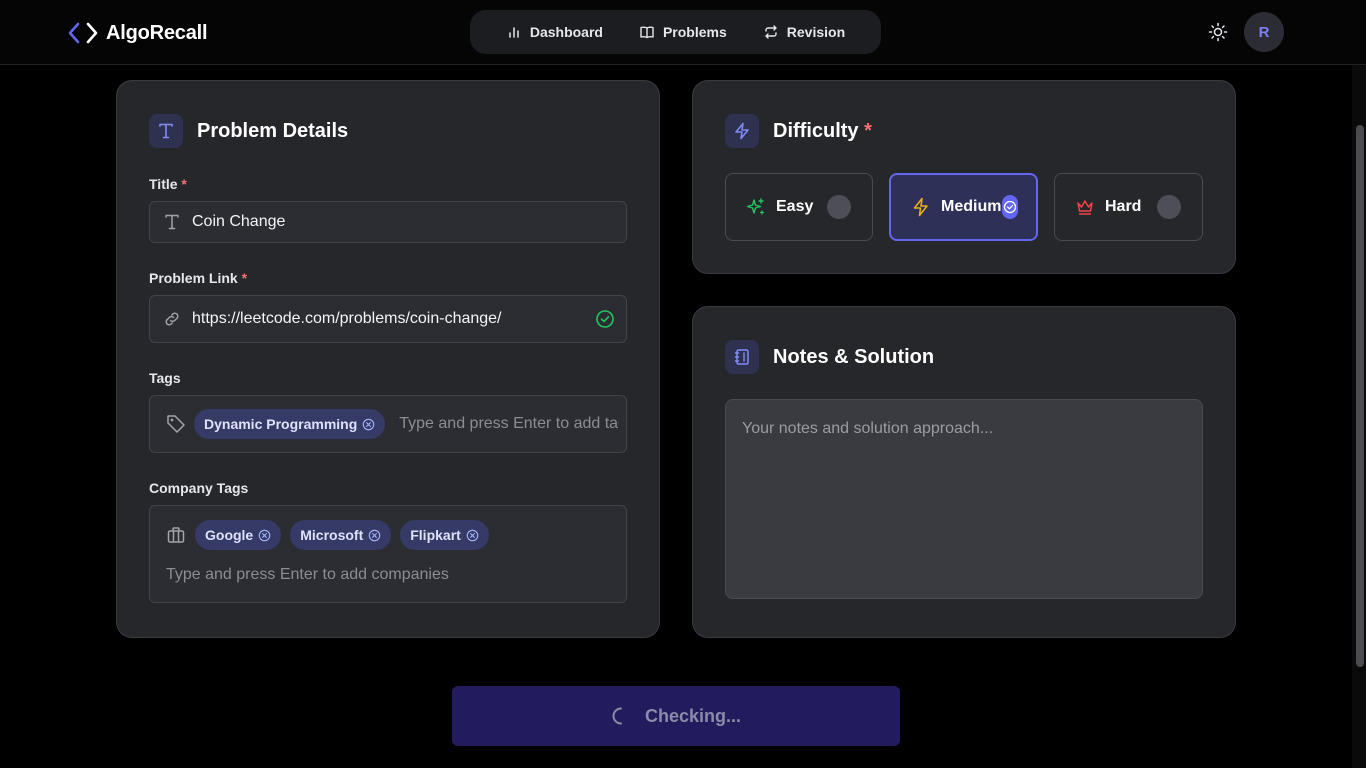 This screenshot has height=768, width=1366. I want to click on top-header: AlgoRecall Dashboard Problems Revision R, so click(683, 32).